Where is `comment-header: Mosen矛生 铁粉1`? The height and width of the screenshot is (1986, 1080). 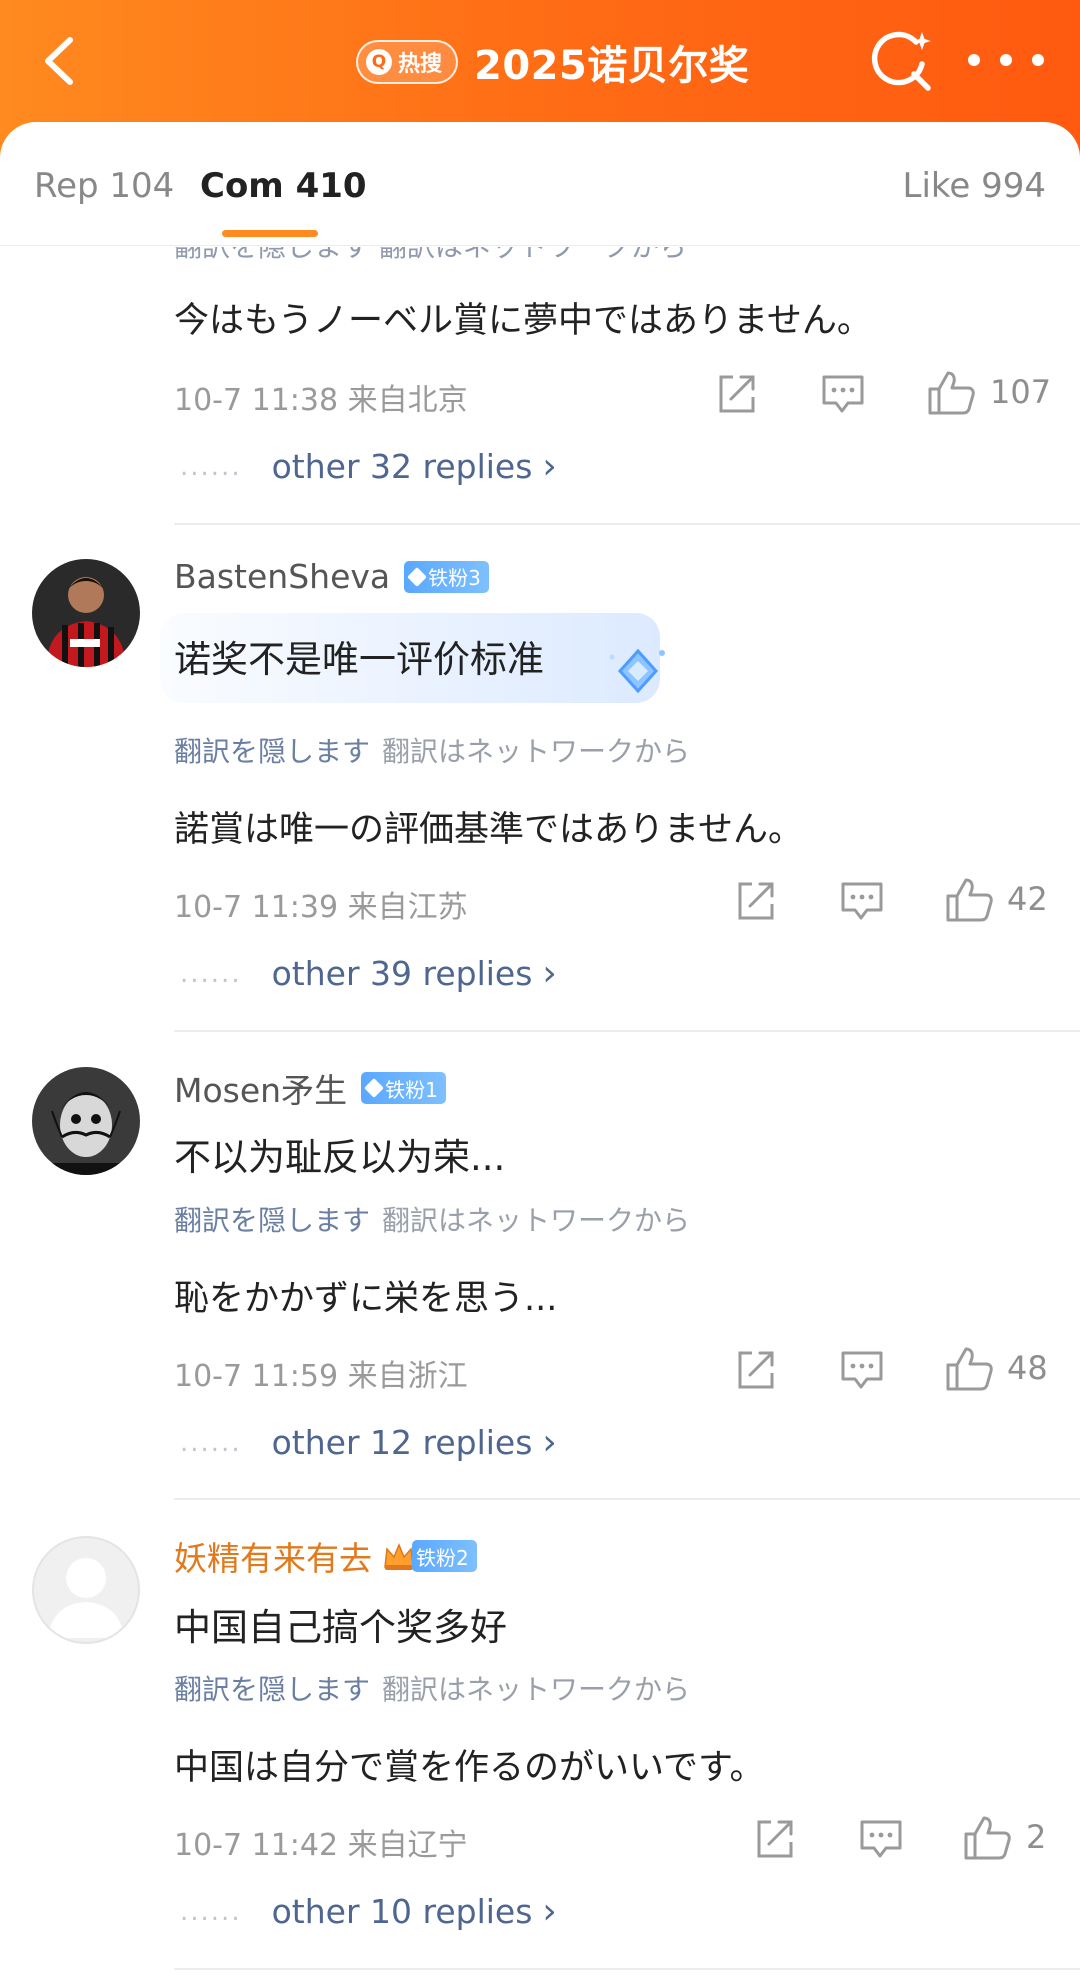
comment-header: Mosen矛生 铁粉1 is located at coordinates (310, 1088).